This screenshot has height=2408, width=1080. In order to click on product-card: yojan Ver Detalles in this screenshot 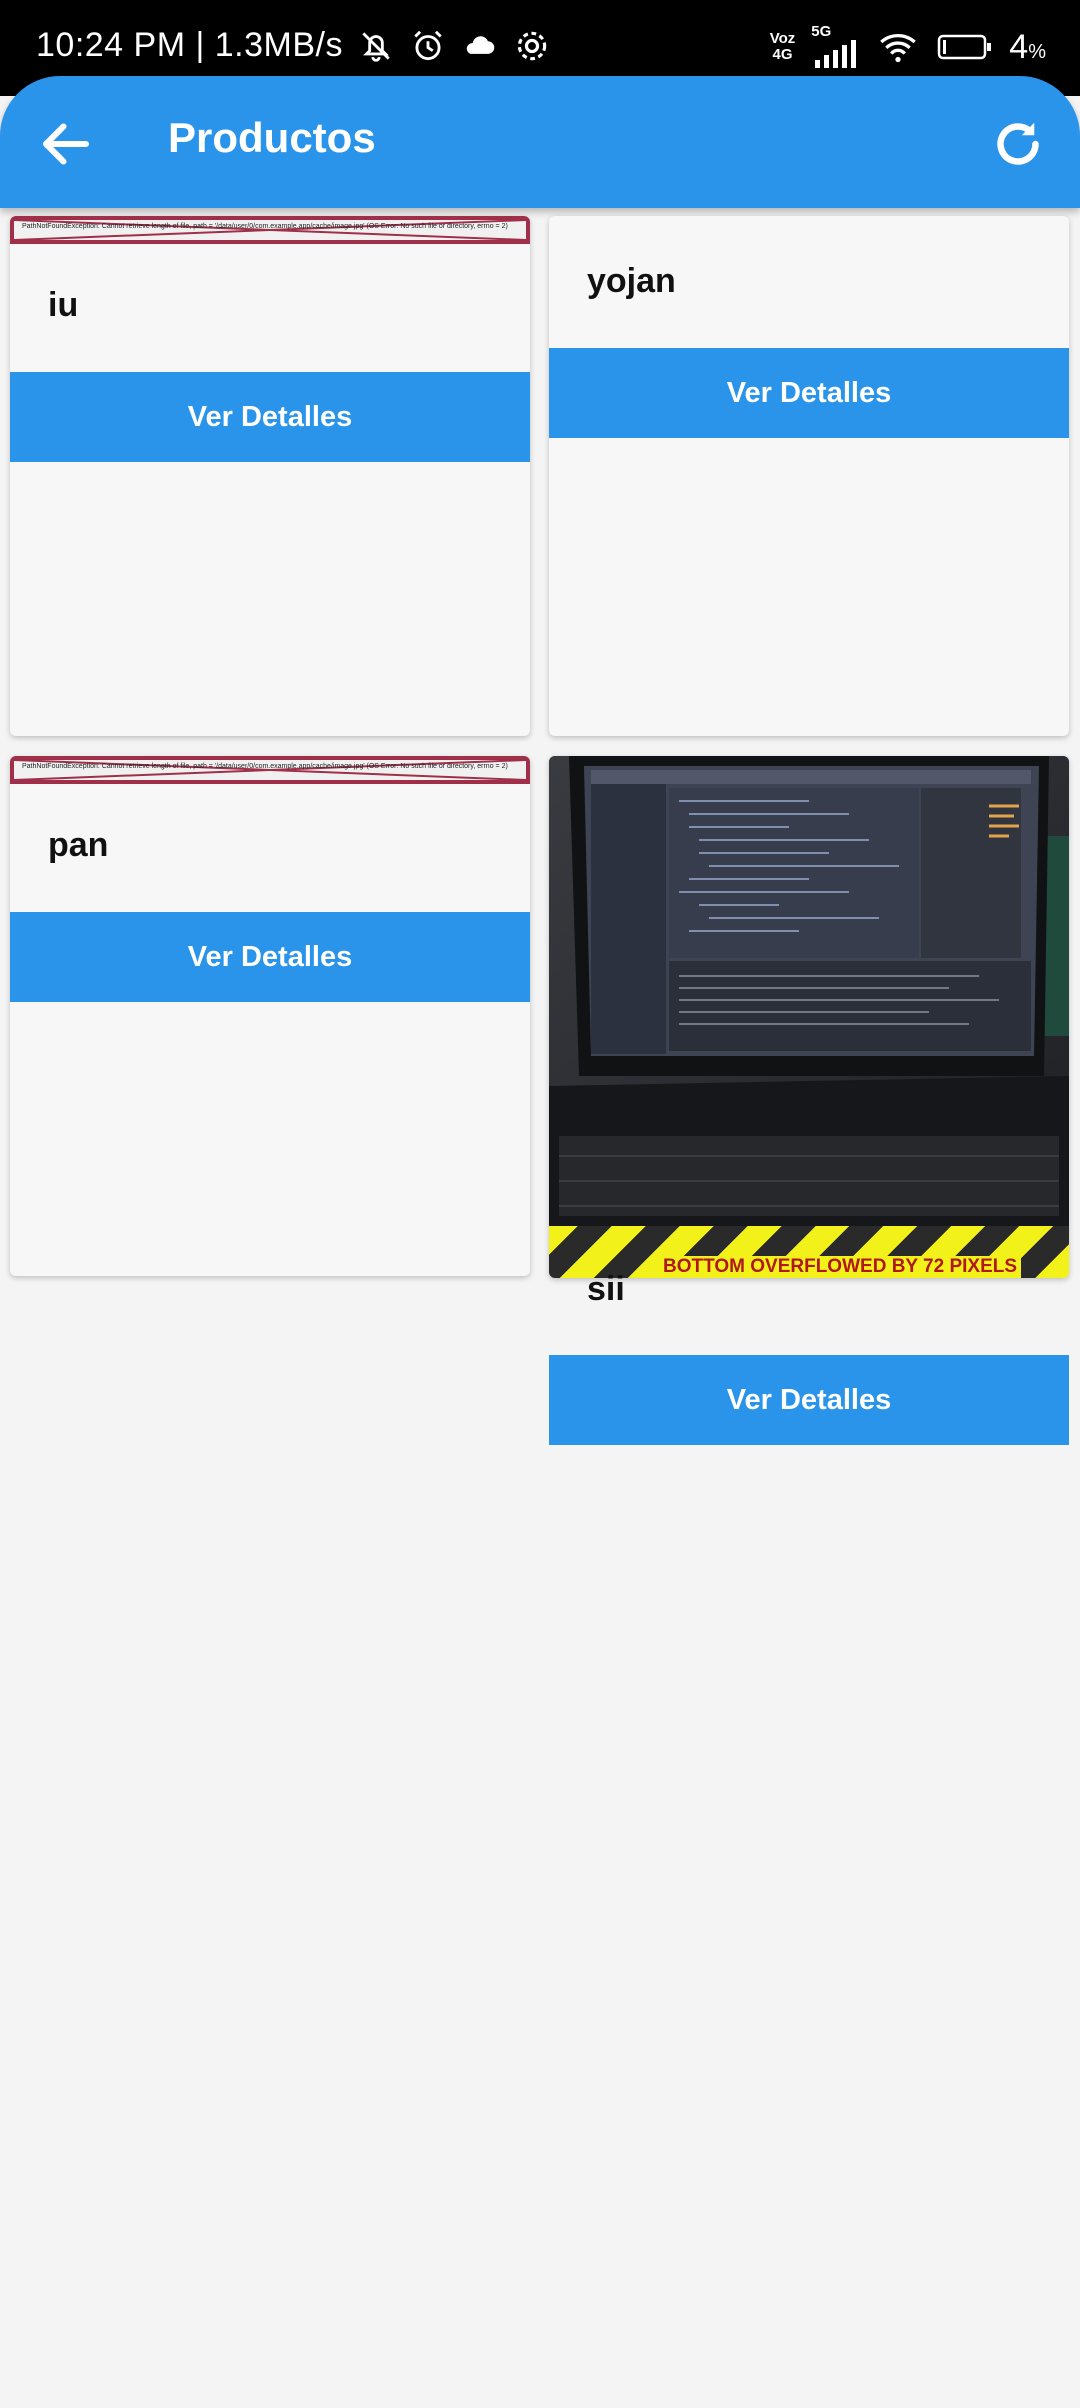, I will do `click(809, 476)`.